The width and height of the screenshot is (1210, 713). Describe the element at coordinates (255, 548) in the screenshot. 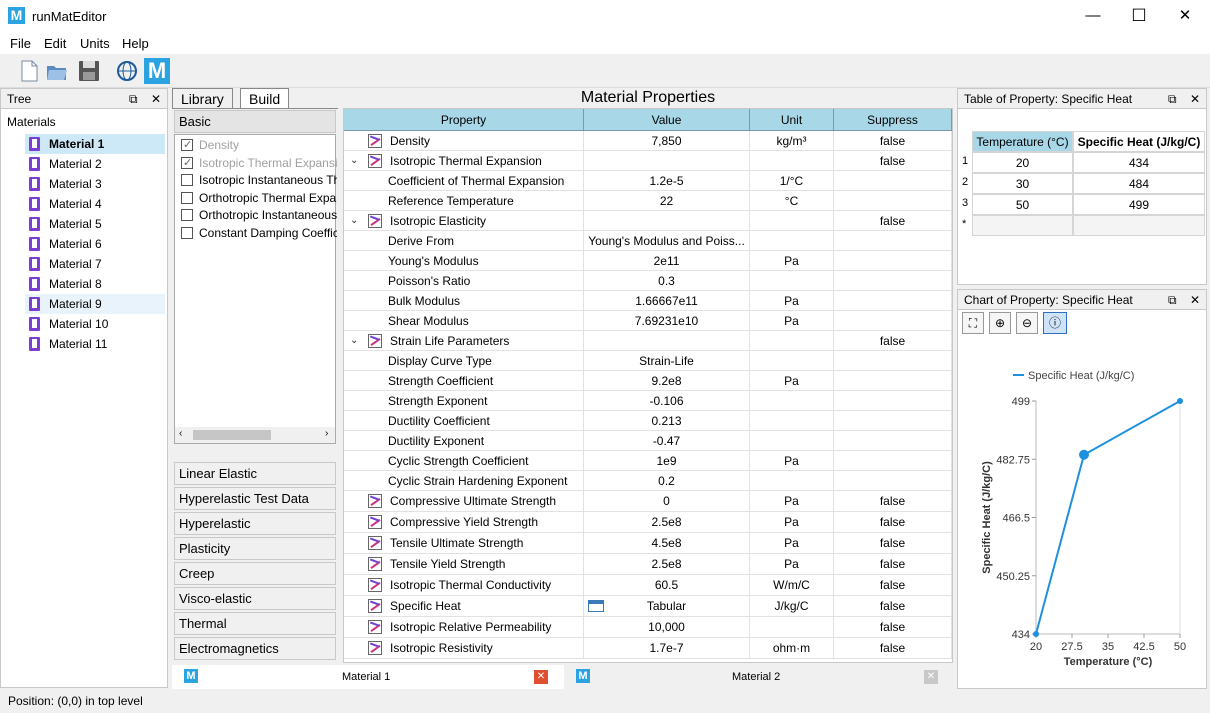

I see `category-plasticity: Plasticity` at that location.